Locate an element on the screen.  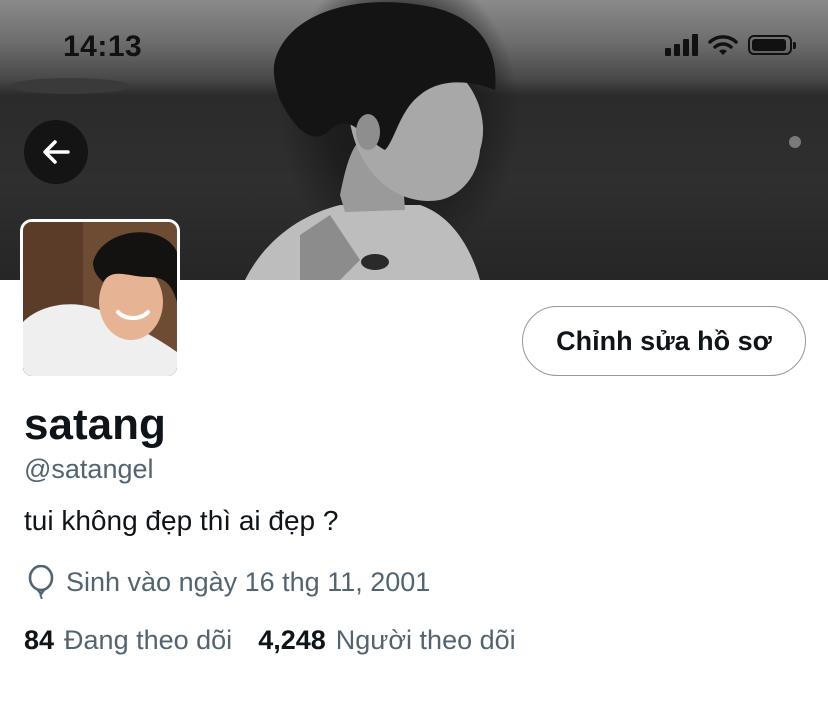
following-link: 84 Đang theo dõi is located at coordinates (128, 640).